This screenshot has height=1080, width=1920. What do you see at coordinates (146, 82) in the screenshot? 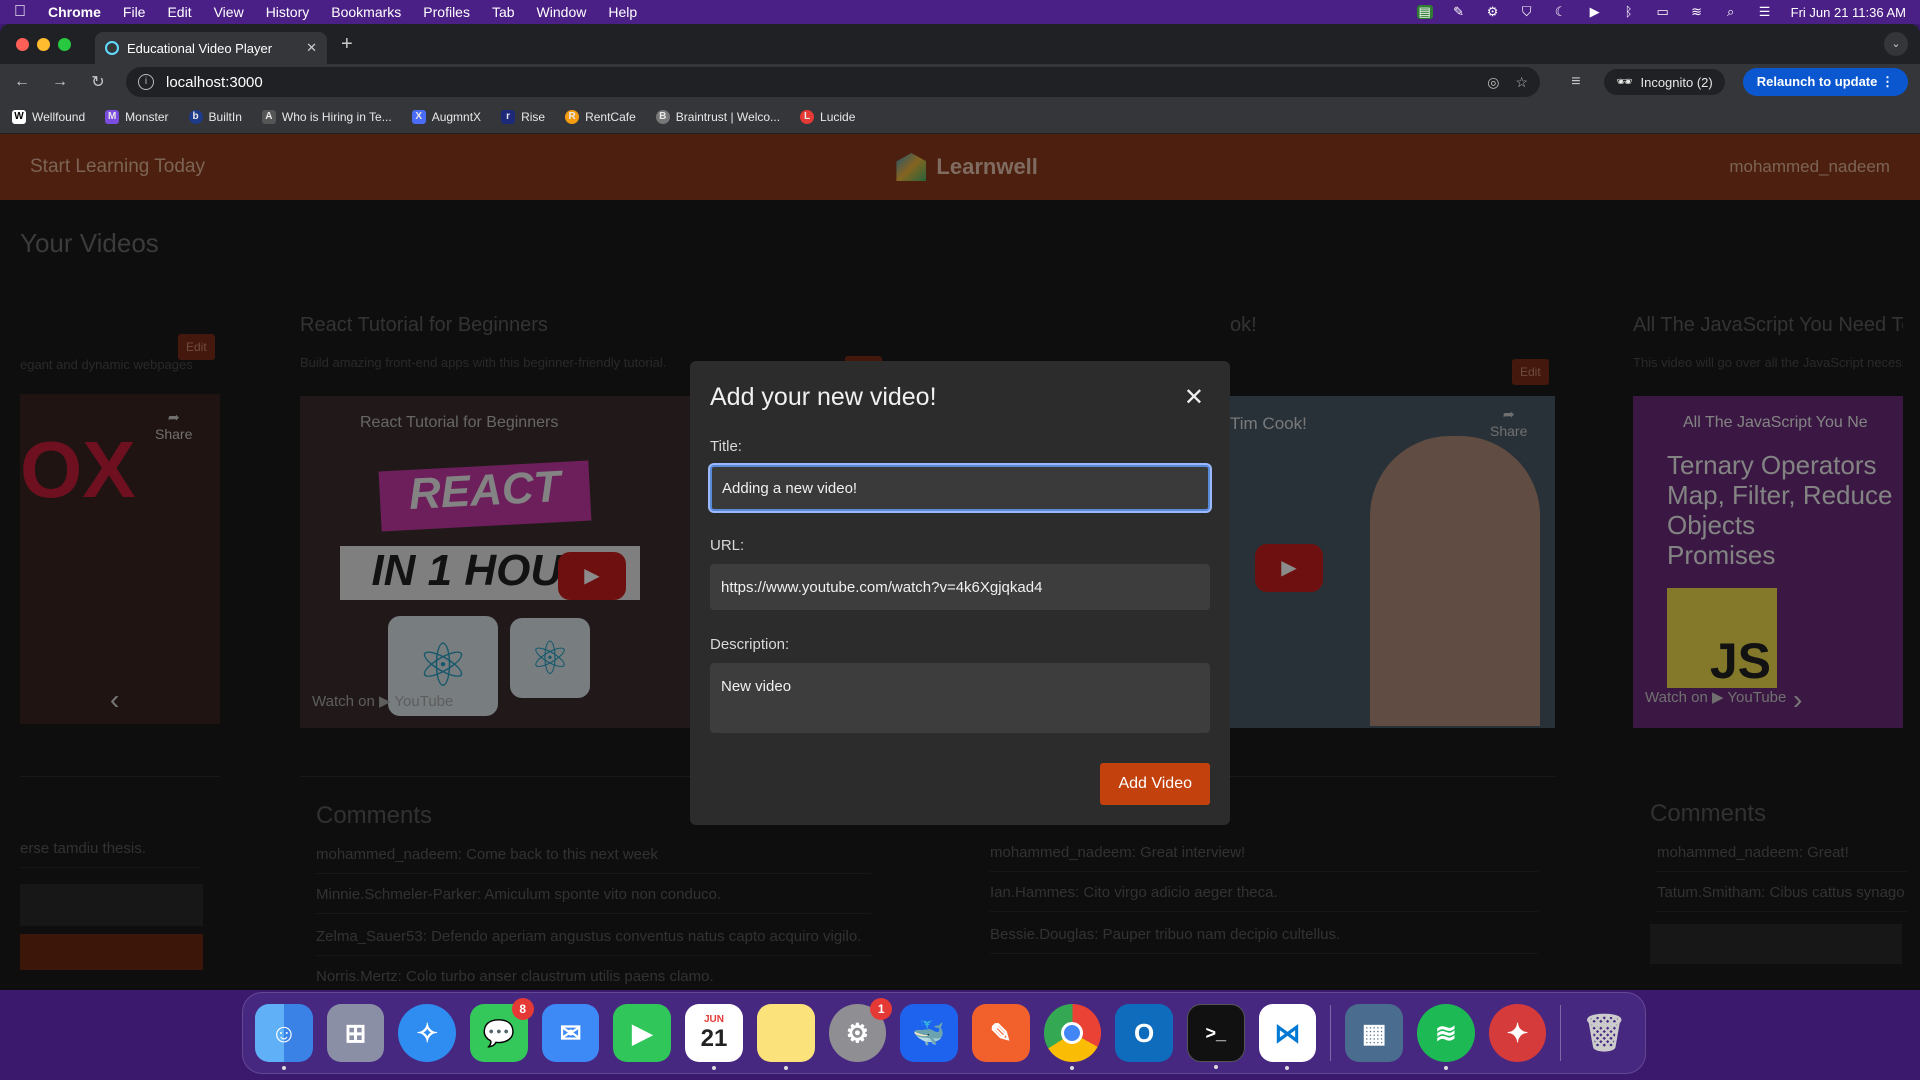
I see `site-info-icon: i` at bounding box center [146, 82].